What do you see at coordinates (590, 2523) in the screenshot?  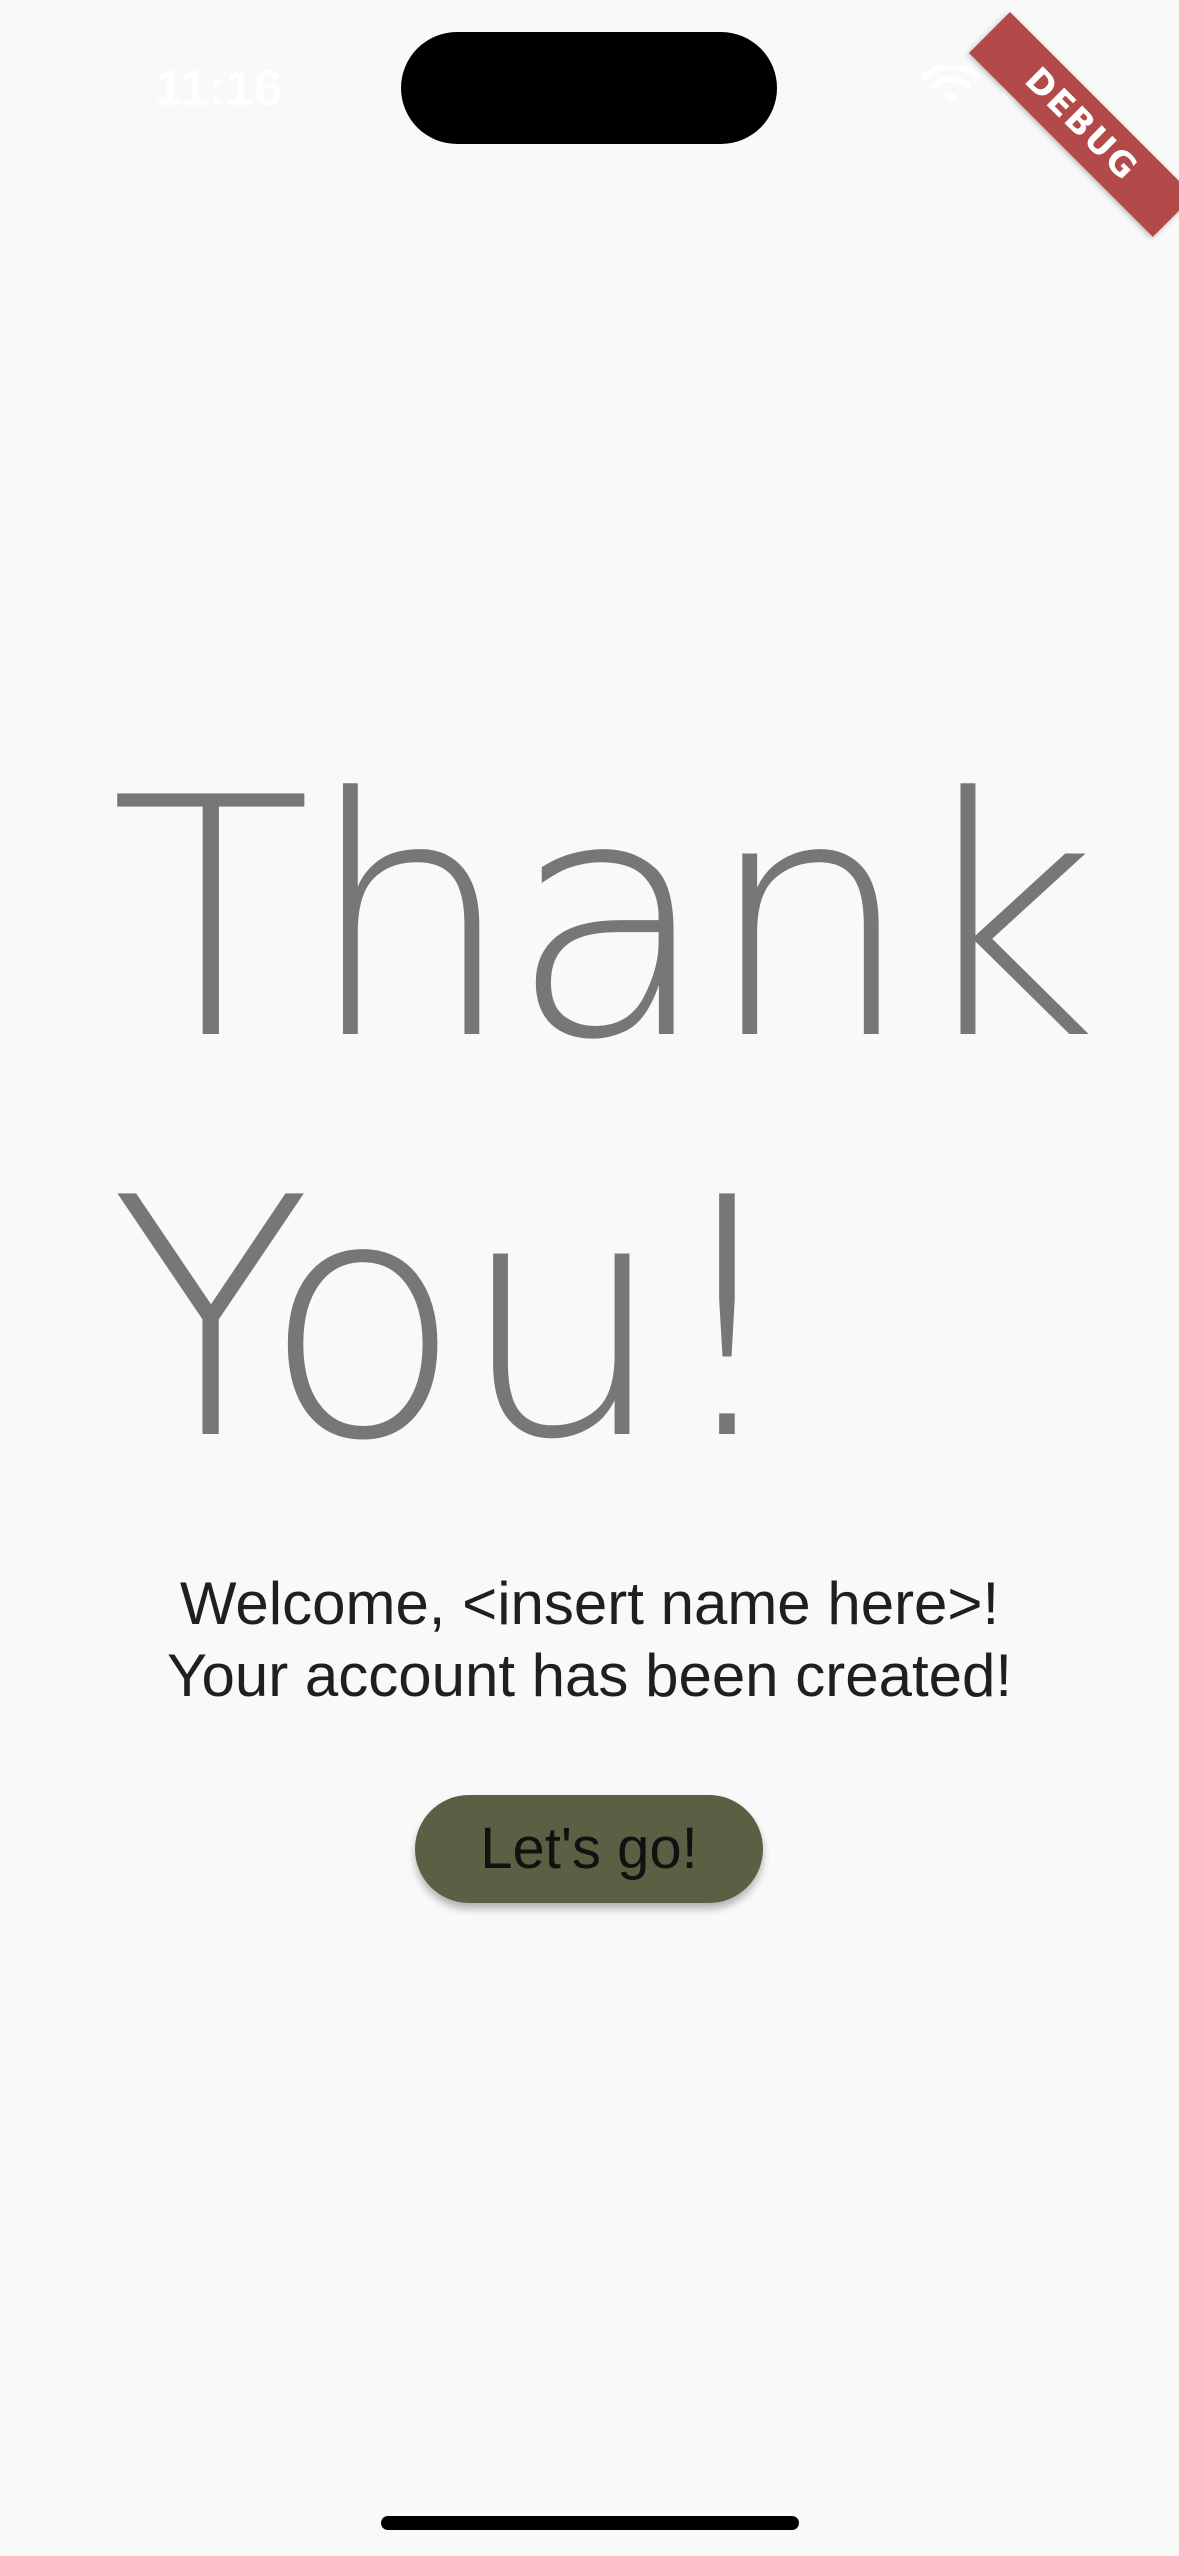 I see `home-indicator` at bounding box center [590, 2523].